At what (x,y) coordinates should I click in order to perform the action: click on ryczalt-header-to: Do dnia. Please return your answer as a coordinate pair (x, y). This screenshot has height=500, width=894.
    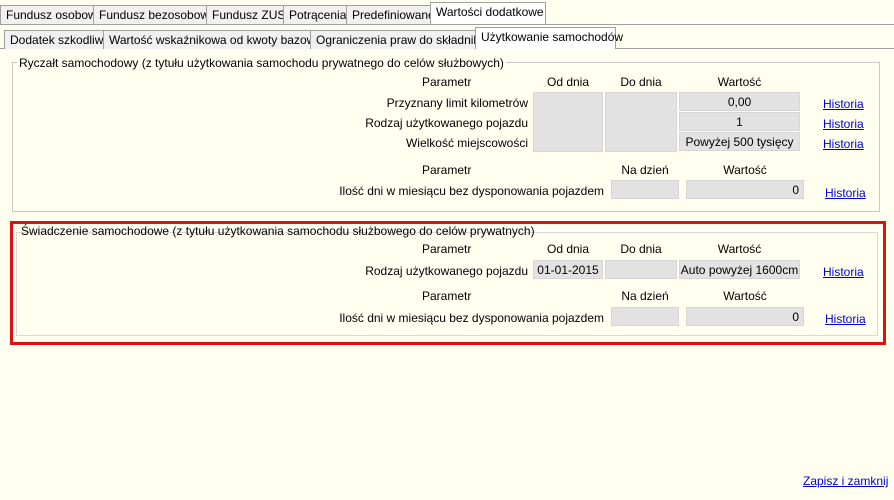
    Looking at the image, I should click on (641, 82).